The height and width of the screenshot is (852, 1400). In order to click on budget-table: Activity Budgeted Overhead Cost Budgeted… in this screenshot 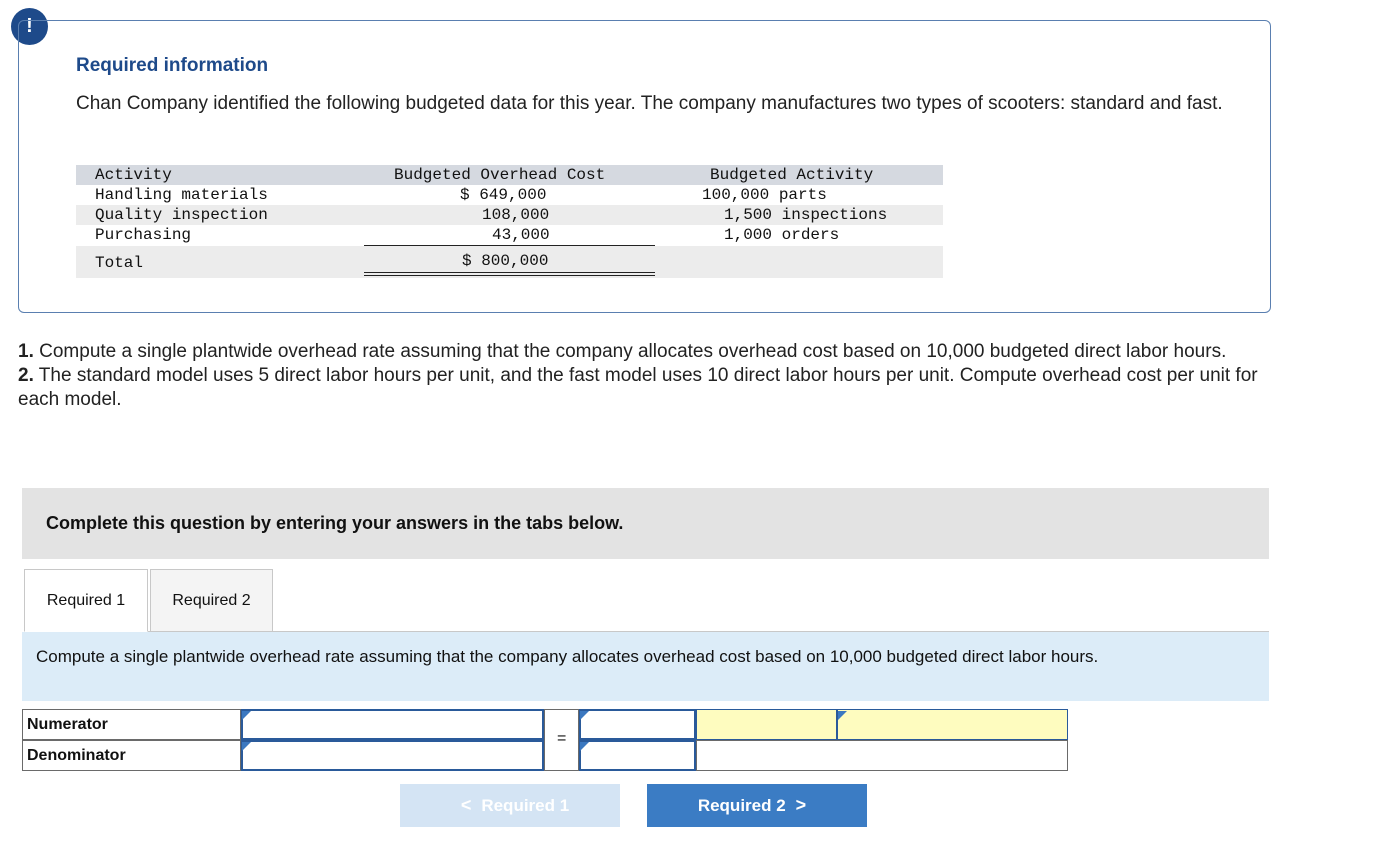, I will do `click(509, 221)`.